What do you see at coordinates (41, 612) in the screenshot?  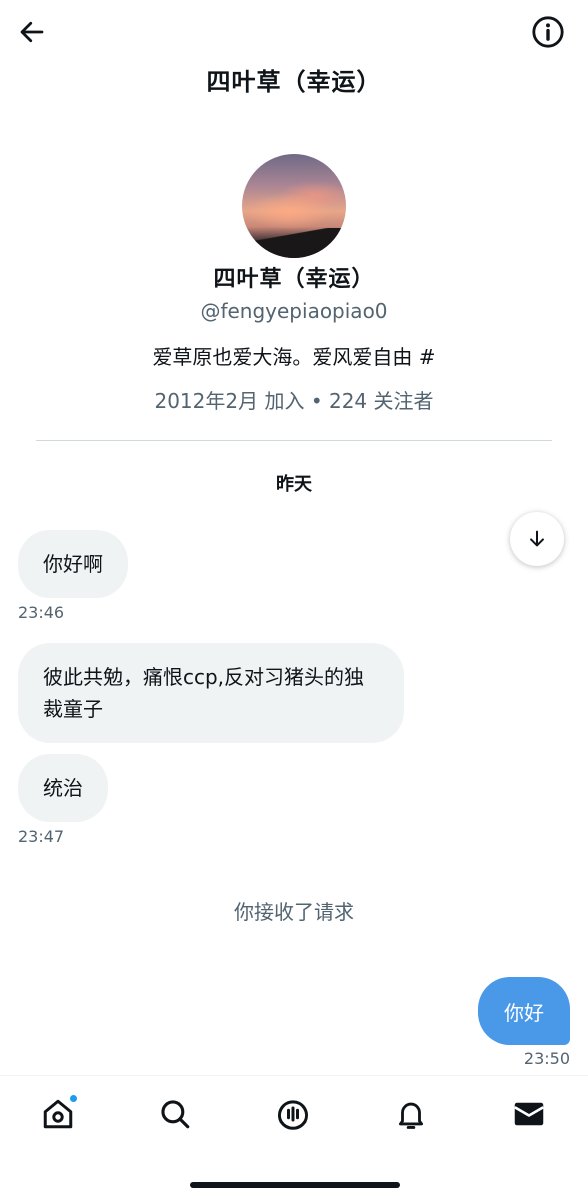 I see `message-timestamp: 23:46` at bounding box center [41, 612].